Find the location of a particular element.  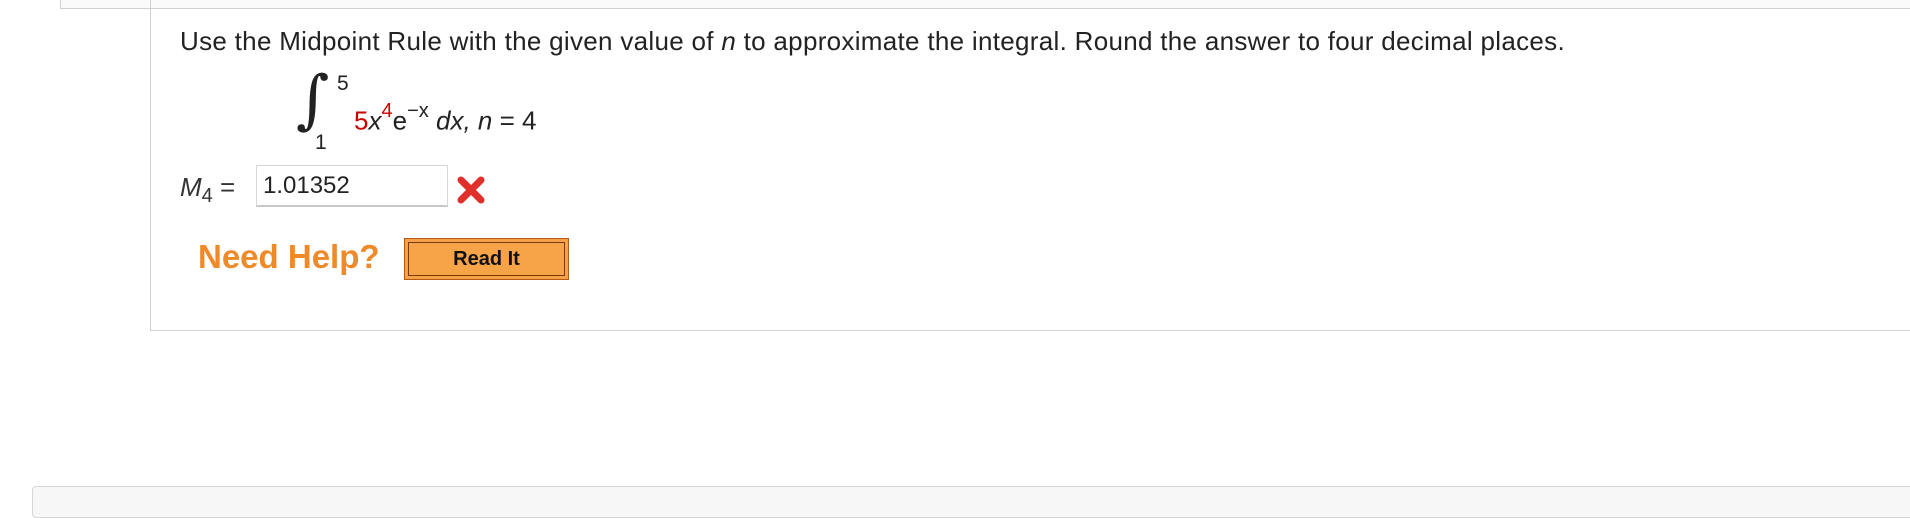

integral-lower-limit: 1 is located at coordinates (321, 142).